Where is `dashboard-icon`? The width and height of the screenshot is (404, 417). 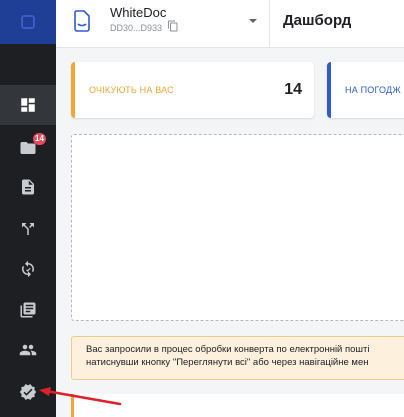
dashboard-icon is located at coordinates (28, 105).